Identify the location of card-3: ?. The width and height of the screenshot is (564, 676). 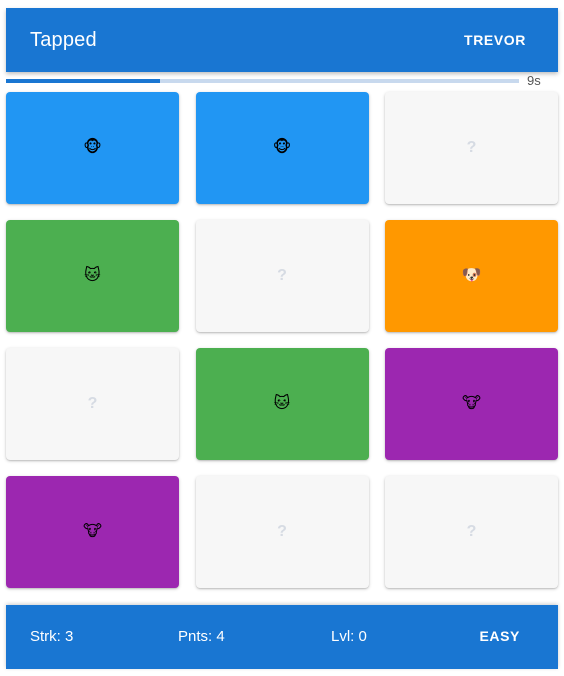
(471, 148).